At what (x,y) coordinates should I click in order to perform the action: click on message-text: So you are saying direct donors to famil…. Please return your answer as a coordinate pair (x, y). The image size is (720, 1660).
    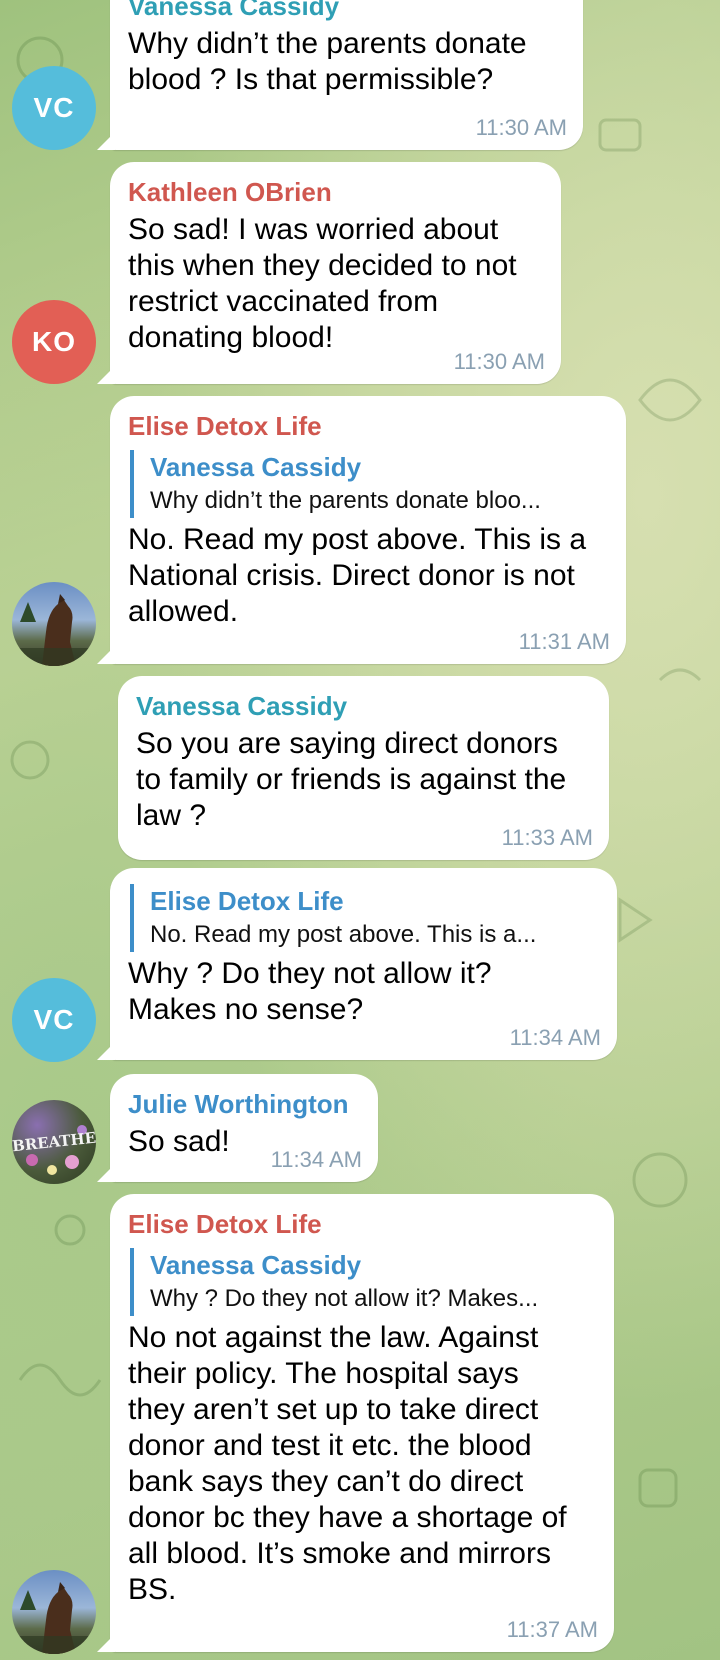
    Looking at the image, I should click on (351, 779).